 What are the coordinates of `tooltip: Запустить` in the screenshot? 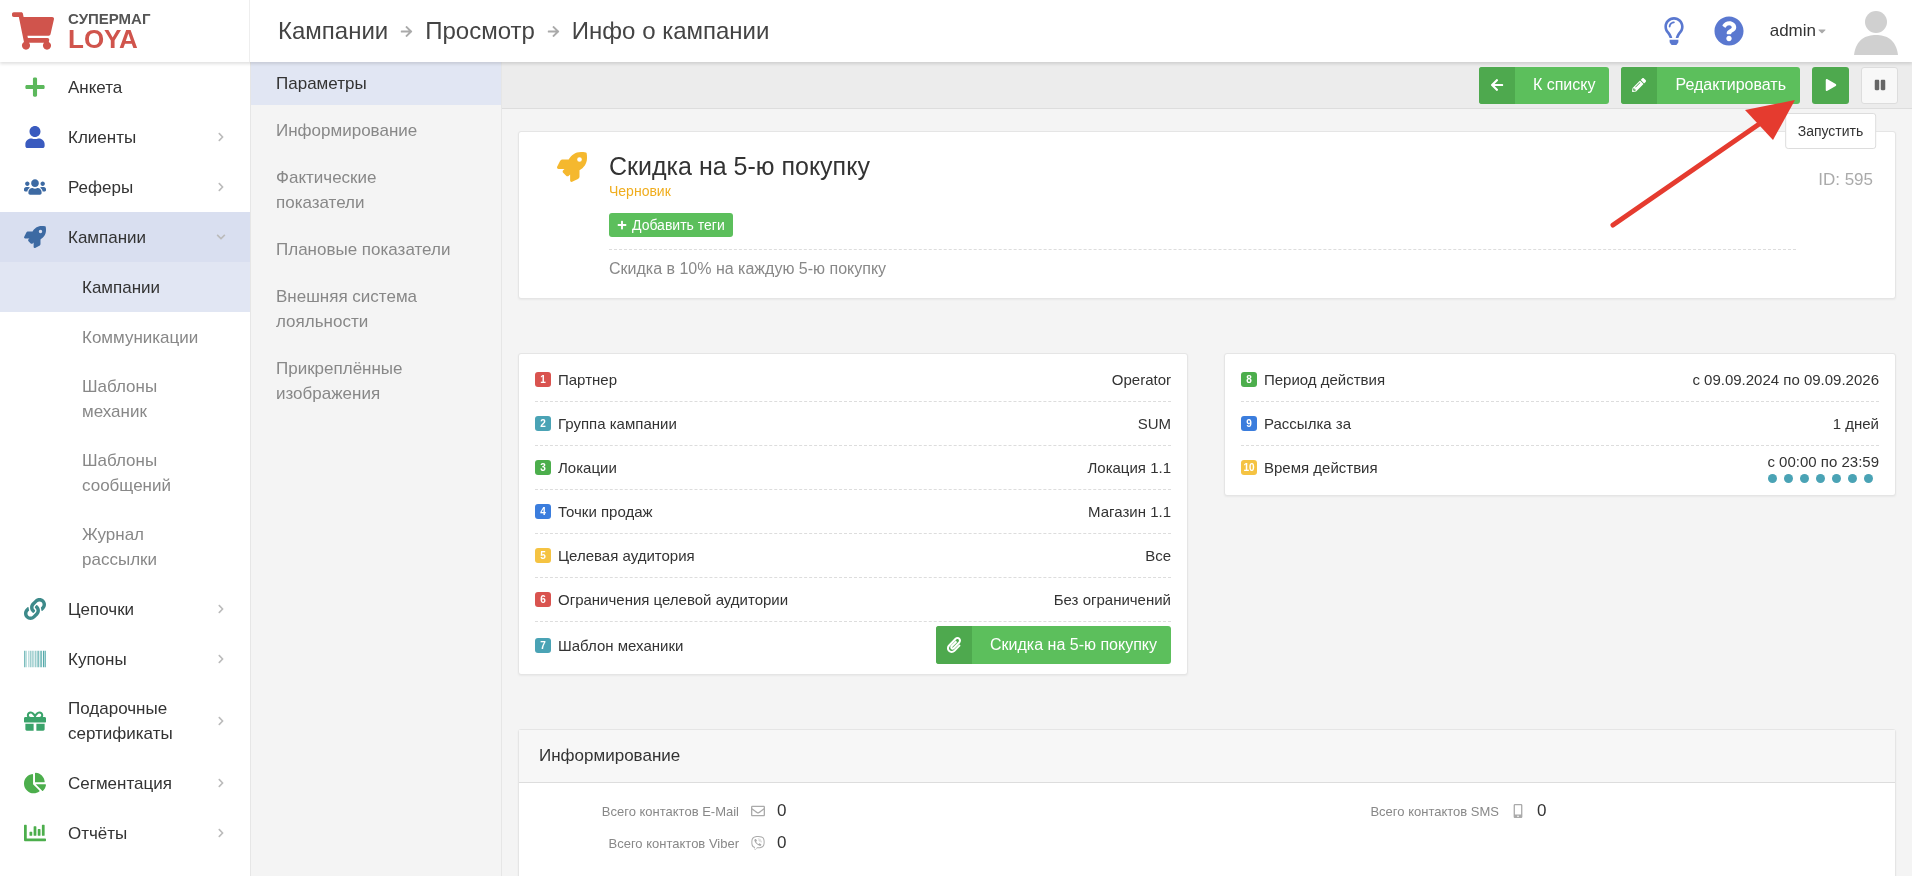 It's located at (1830, 130).